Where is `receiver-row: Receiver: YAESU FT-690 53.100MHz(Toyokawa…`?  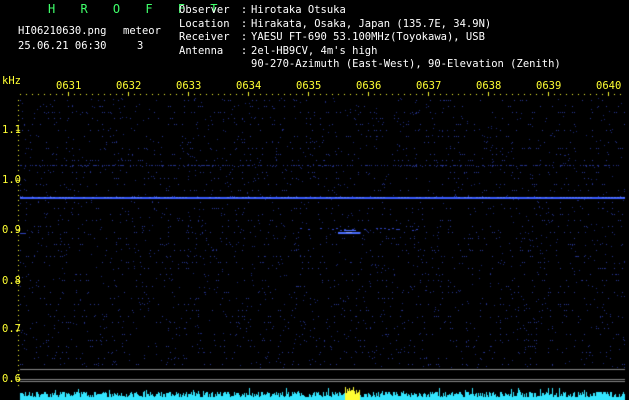 receiver-row: Receiver: YAESU FT-690 53.100MHz(Toyokawa… is located at coordinates (332, 37).